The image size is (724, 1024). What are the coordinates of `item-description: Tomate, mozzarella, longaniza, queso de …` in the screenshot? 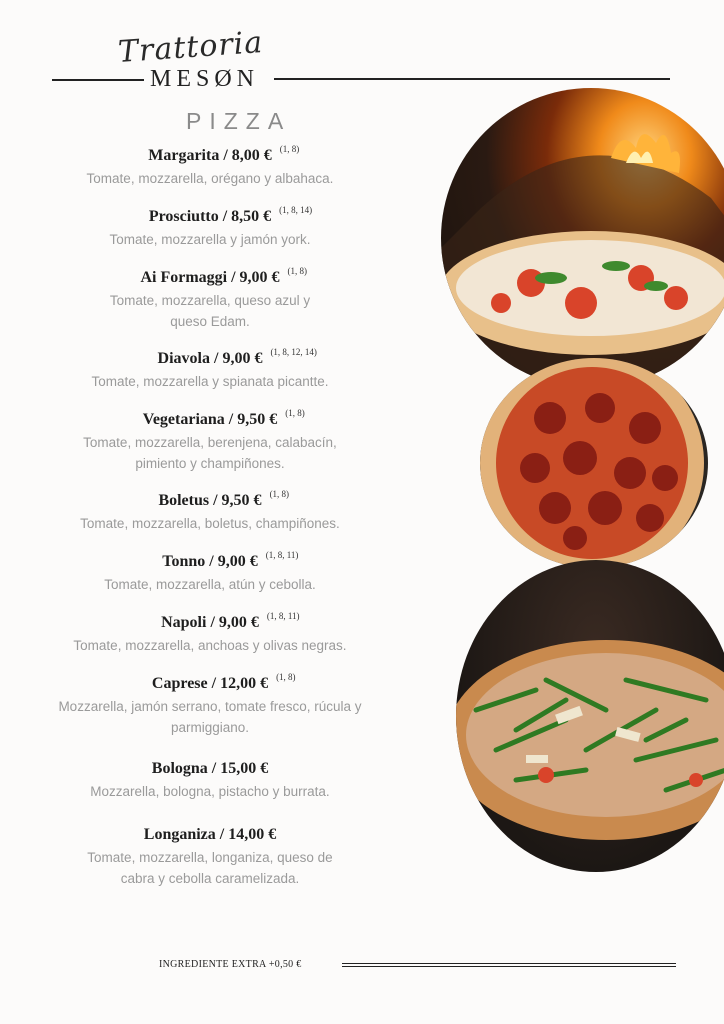 It's located at (210, 868).